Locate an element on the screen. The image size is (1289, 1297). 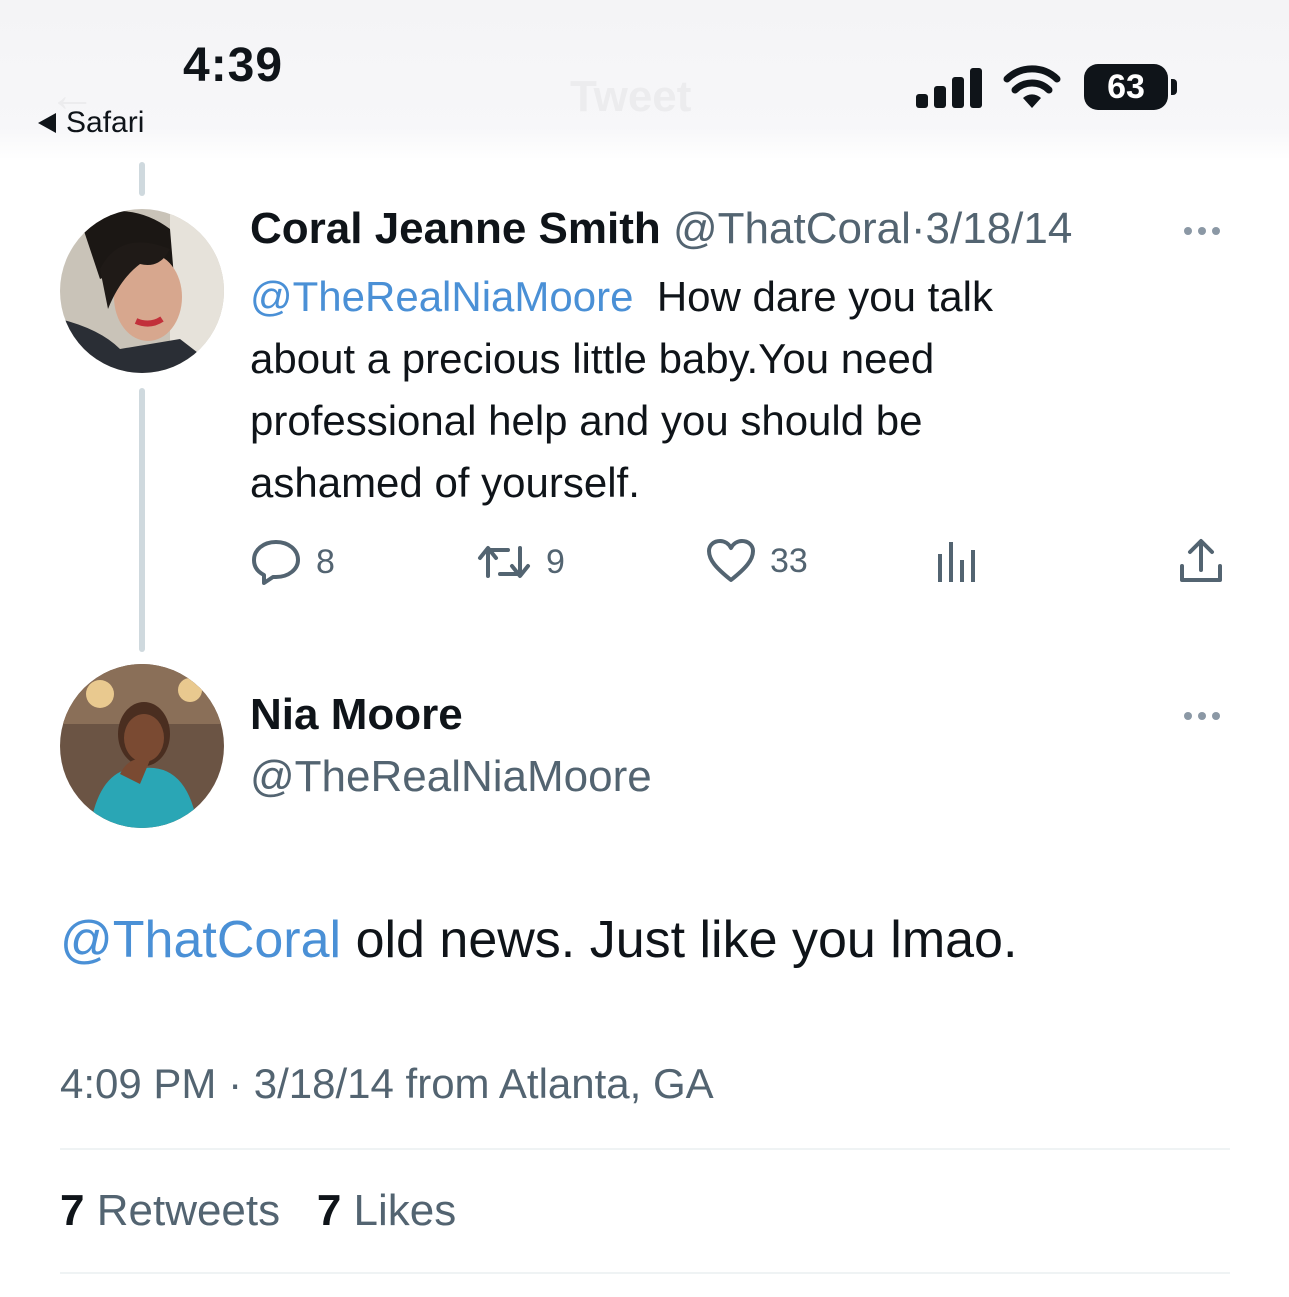
mention-link: @TheRealNiaMoore is located at coordinates (441, 296).